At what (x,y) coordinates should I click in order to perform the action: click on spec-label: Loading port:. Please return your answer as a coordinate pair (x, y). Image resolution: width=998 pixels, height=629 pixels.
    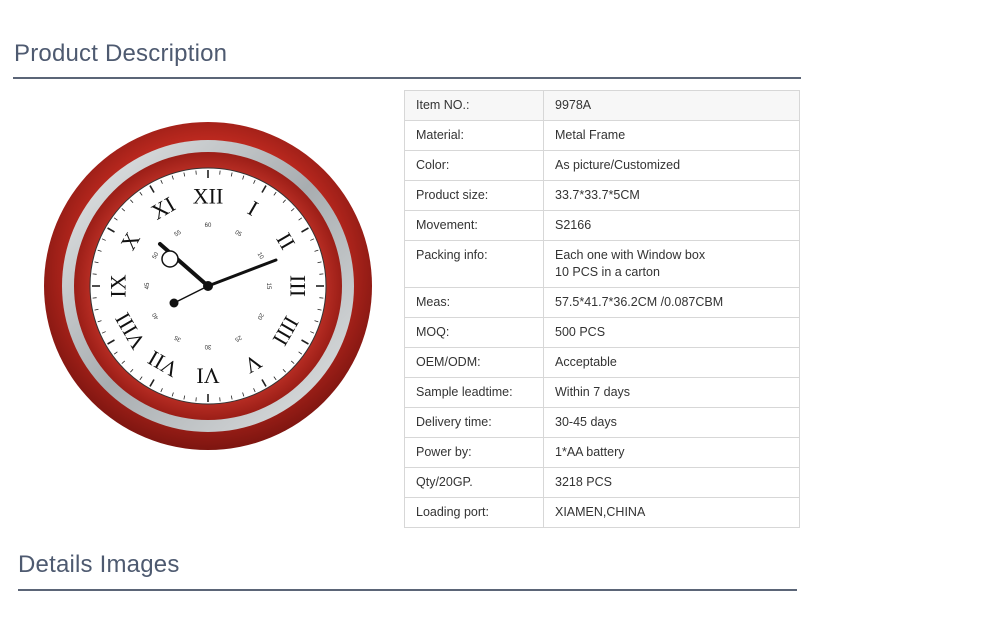
    Looking at the image, I should click on (474, 512).